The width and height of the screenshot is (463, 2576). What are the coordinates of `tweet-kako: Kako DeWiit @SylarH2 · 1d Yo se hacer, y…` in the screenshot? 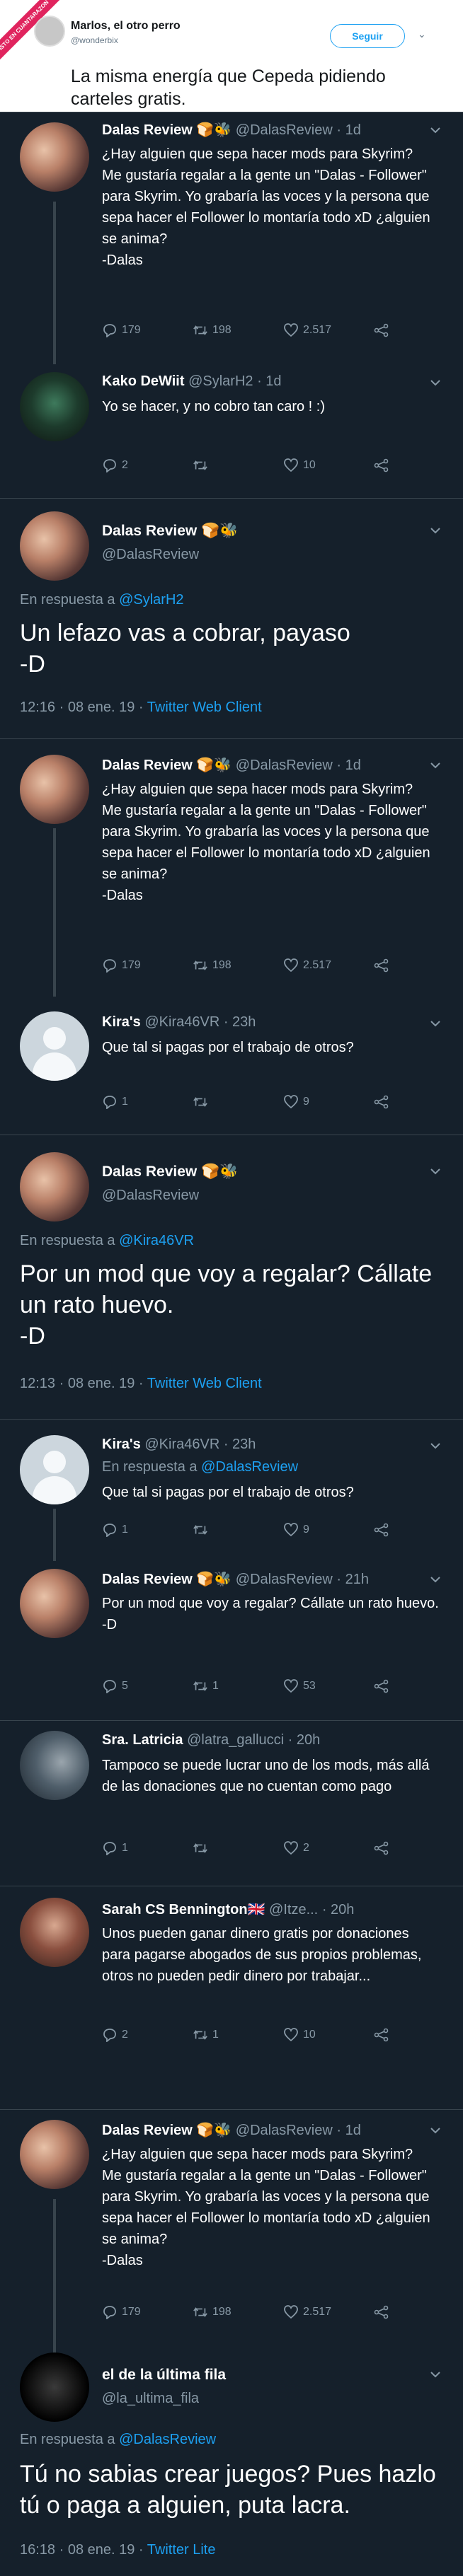 It's located at (232, 431).